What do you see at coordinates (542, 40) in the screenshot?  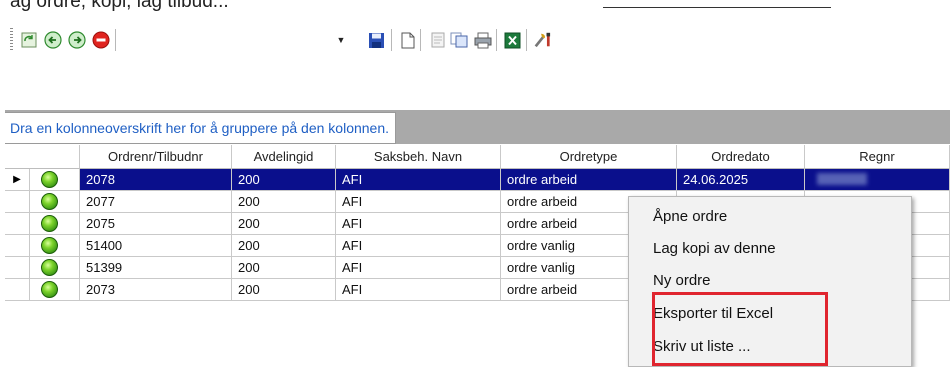 I see `tools-icon` at bounding box center [542, 40].